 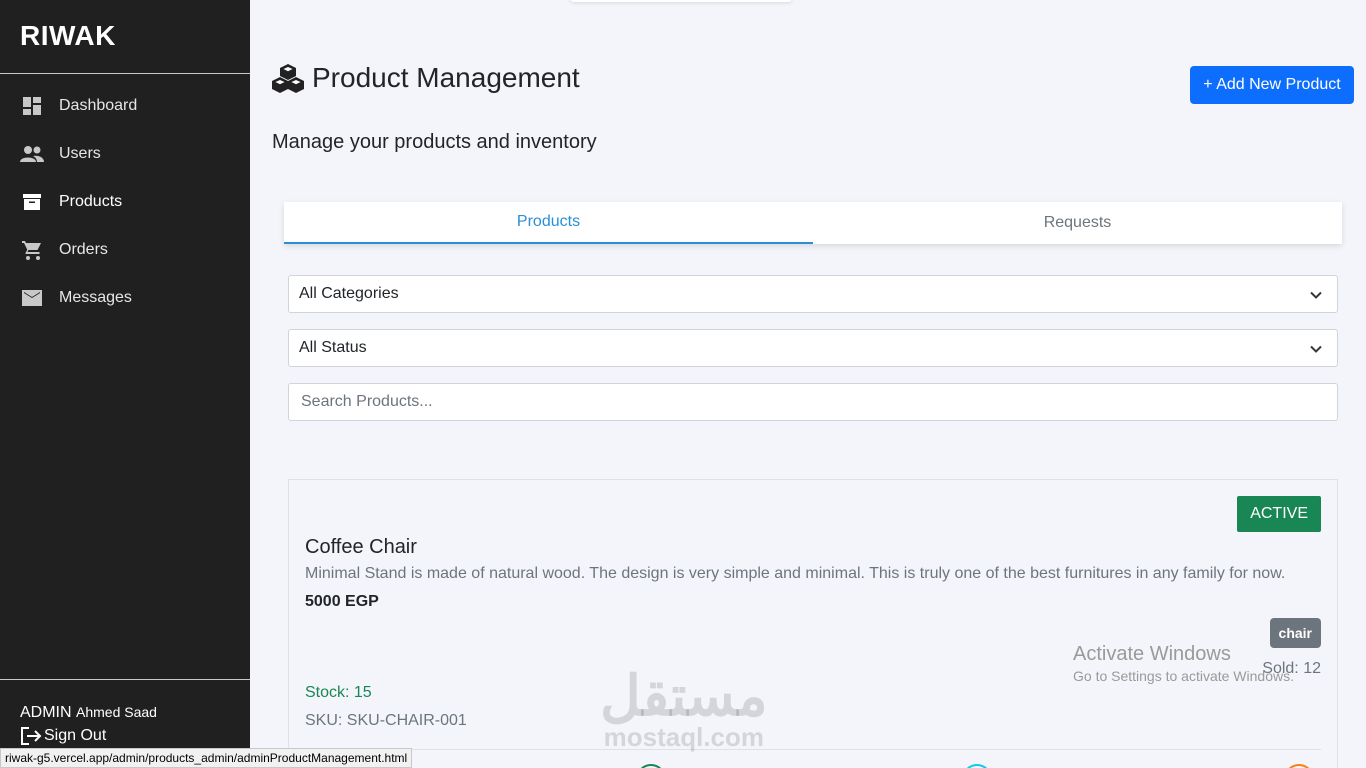 I want to click on page-title: Product Management, so click(x=426, y=78).